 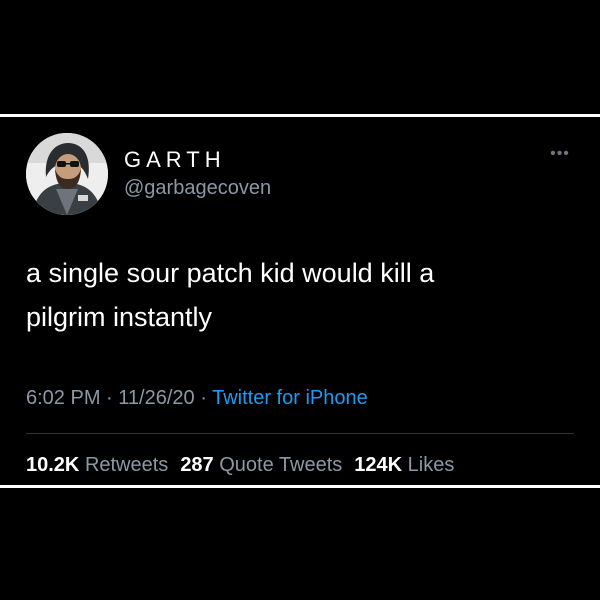 I want to click on tweet-metadata: 6:02 PM · 11/26/20 · Twitter for iPhone, so click(x=197, y=398).